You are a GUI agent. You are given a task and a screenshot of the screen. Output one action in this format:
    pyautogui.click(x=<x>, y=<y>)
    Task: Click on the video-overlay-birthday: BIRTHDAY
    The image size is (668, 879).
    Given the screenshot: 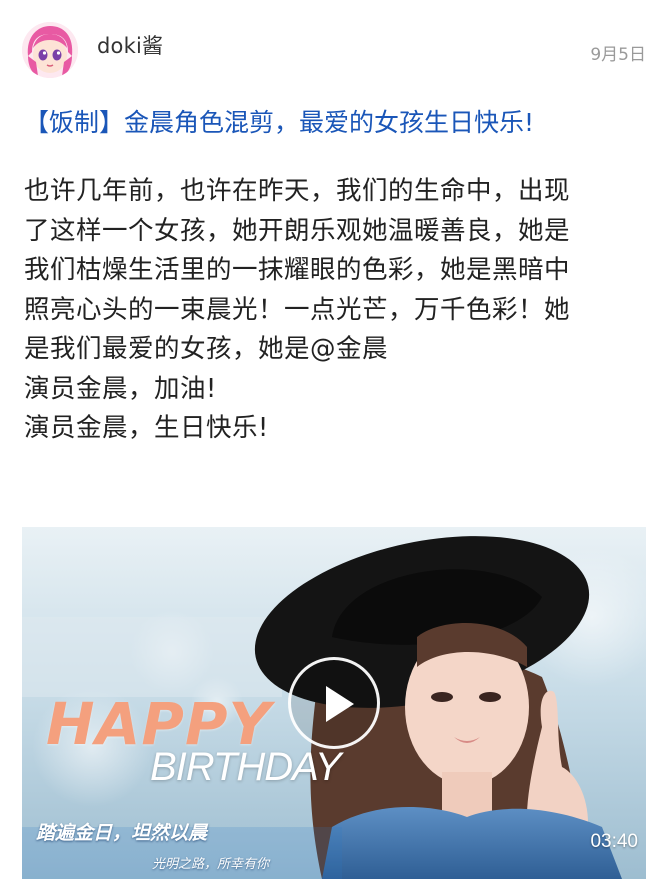 What is the action you would take?
    pyautogui.click(x=246, y=767)
    